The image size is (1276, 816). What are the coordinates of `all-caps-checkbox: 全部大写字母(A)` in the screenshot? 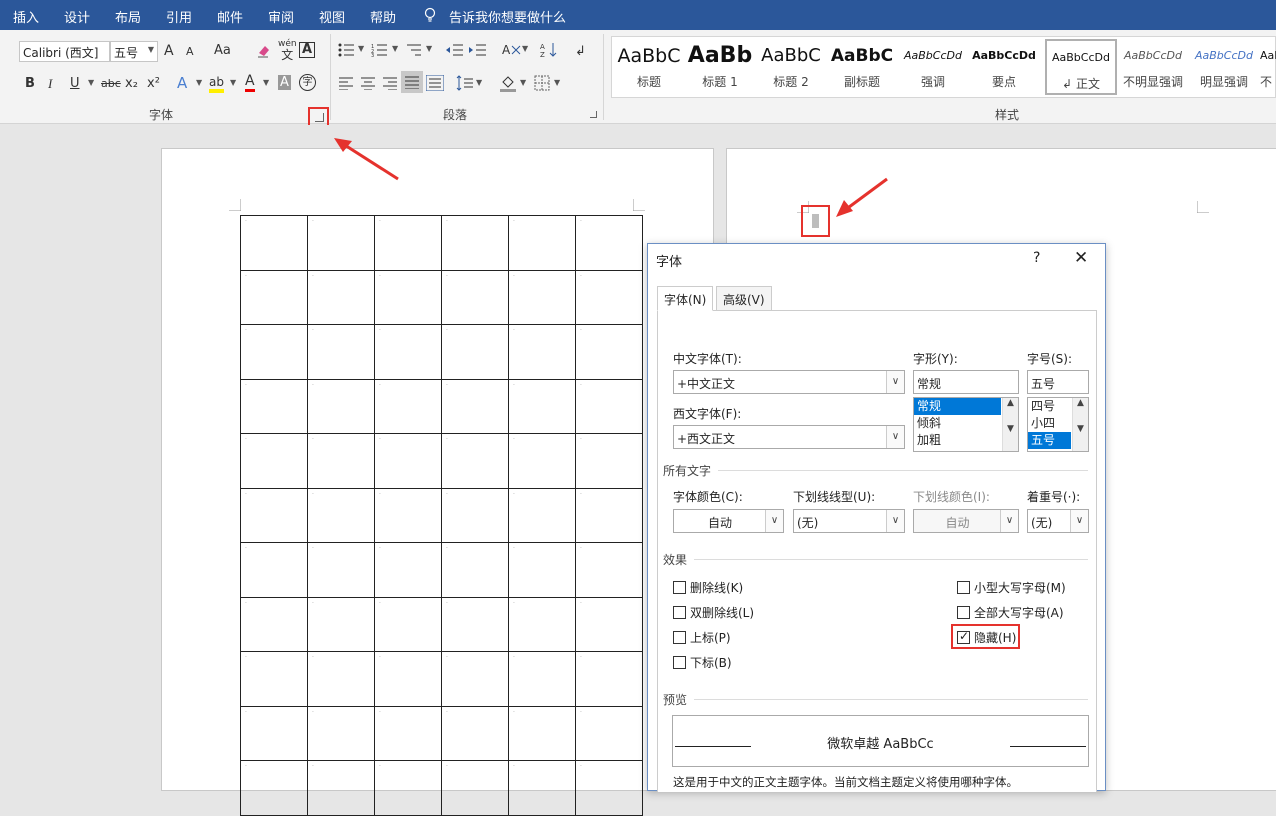 It's located at (1010, 612).